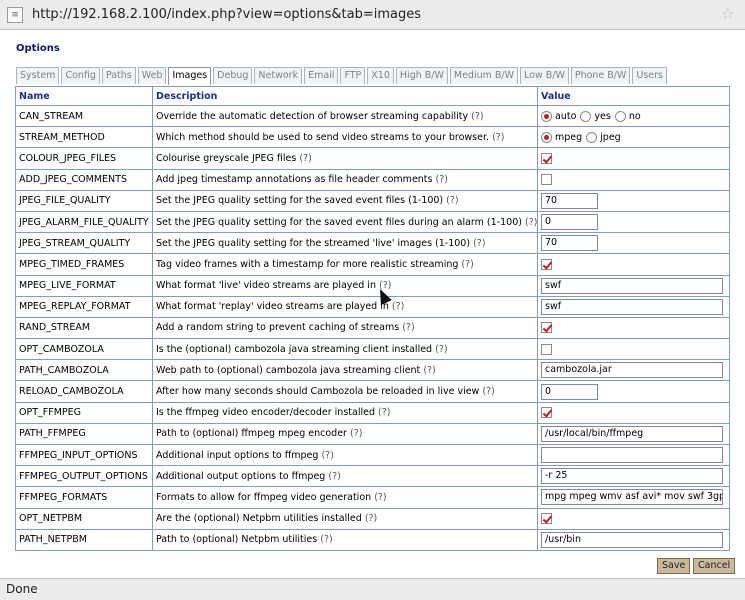 The image size is (745, 600). I want to click on tab-high-b-w: High B/W, so click(421, 75).